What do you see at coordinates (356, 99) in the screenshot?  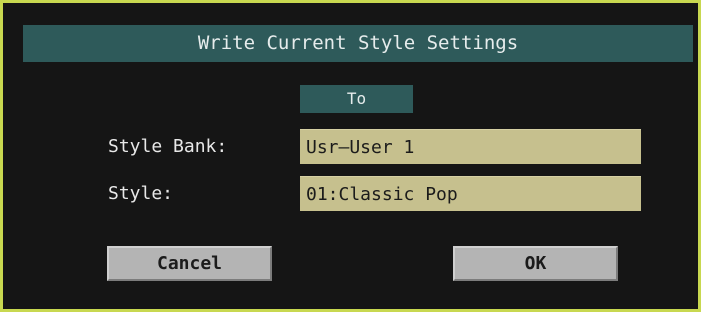 I see `to-label: To` at bounding box center [356, 99].